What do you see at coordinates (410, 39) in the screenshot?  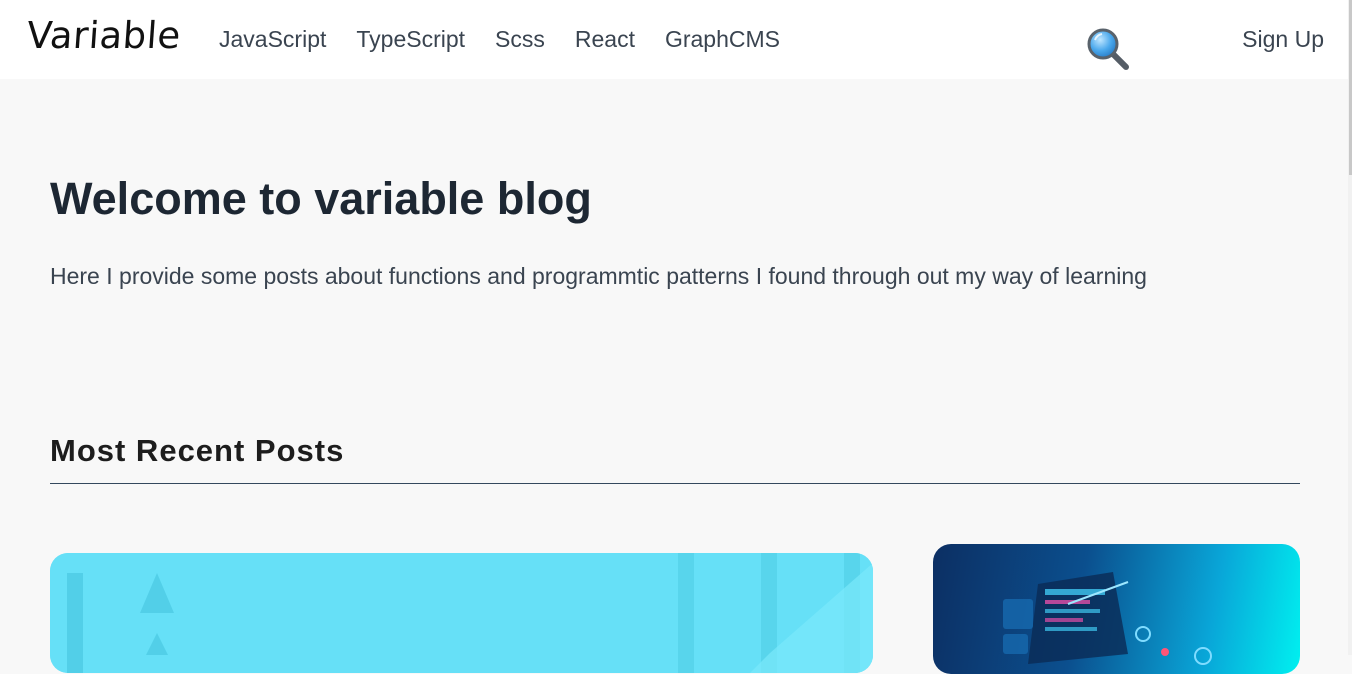 I see `nav-link-typescript: TypeScript` at bounding box center [410, 39].